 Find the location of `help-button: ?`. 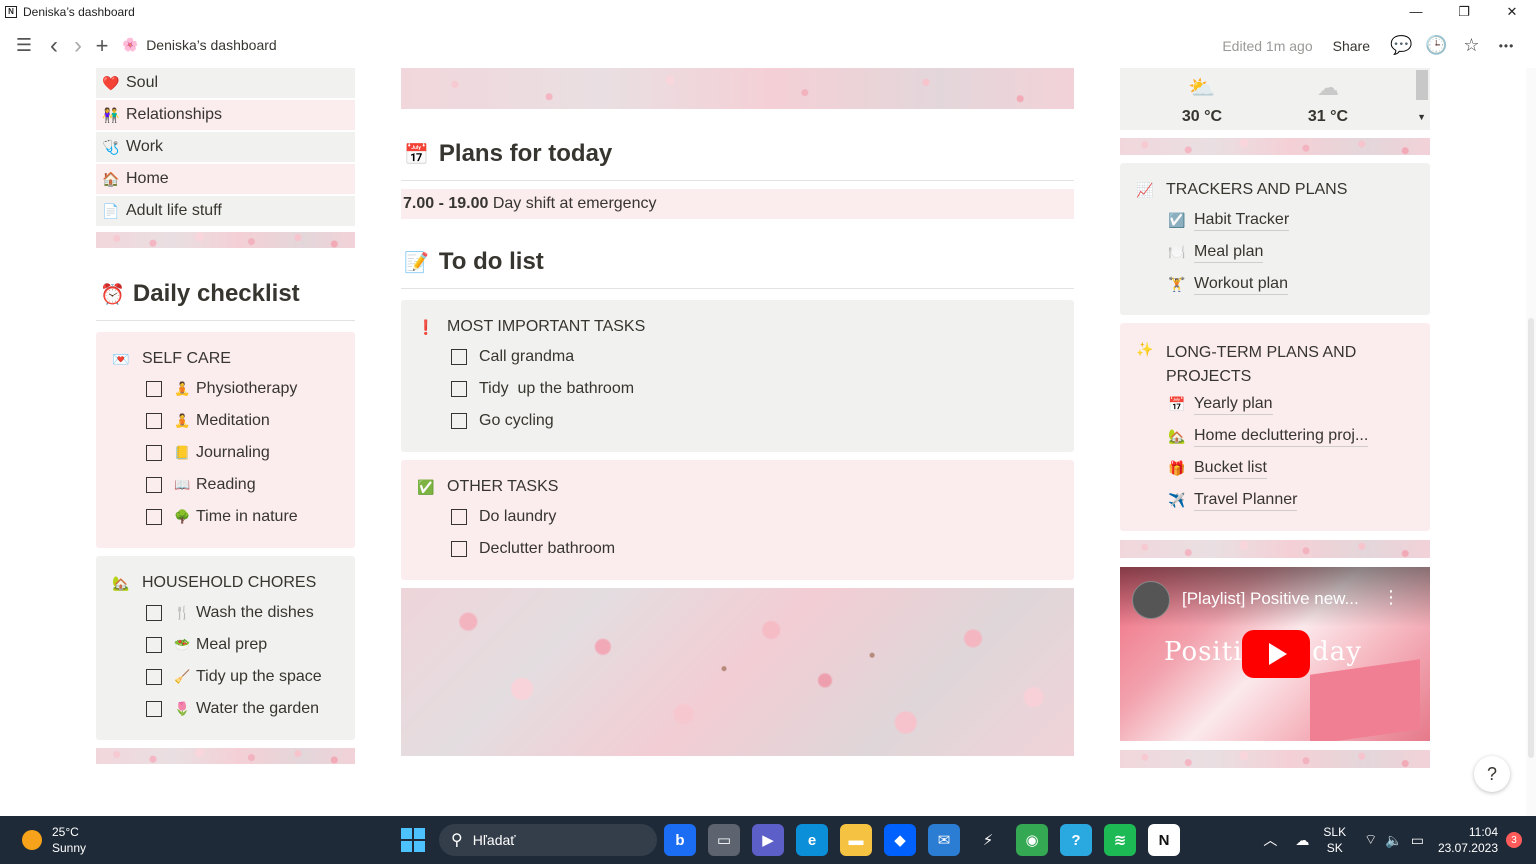

help-button: ? is located at coordinates (1492, 774).